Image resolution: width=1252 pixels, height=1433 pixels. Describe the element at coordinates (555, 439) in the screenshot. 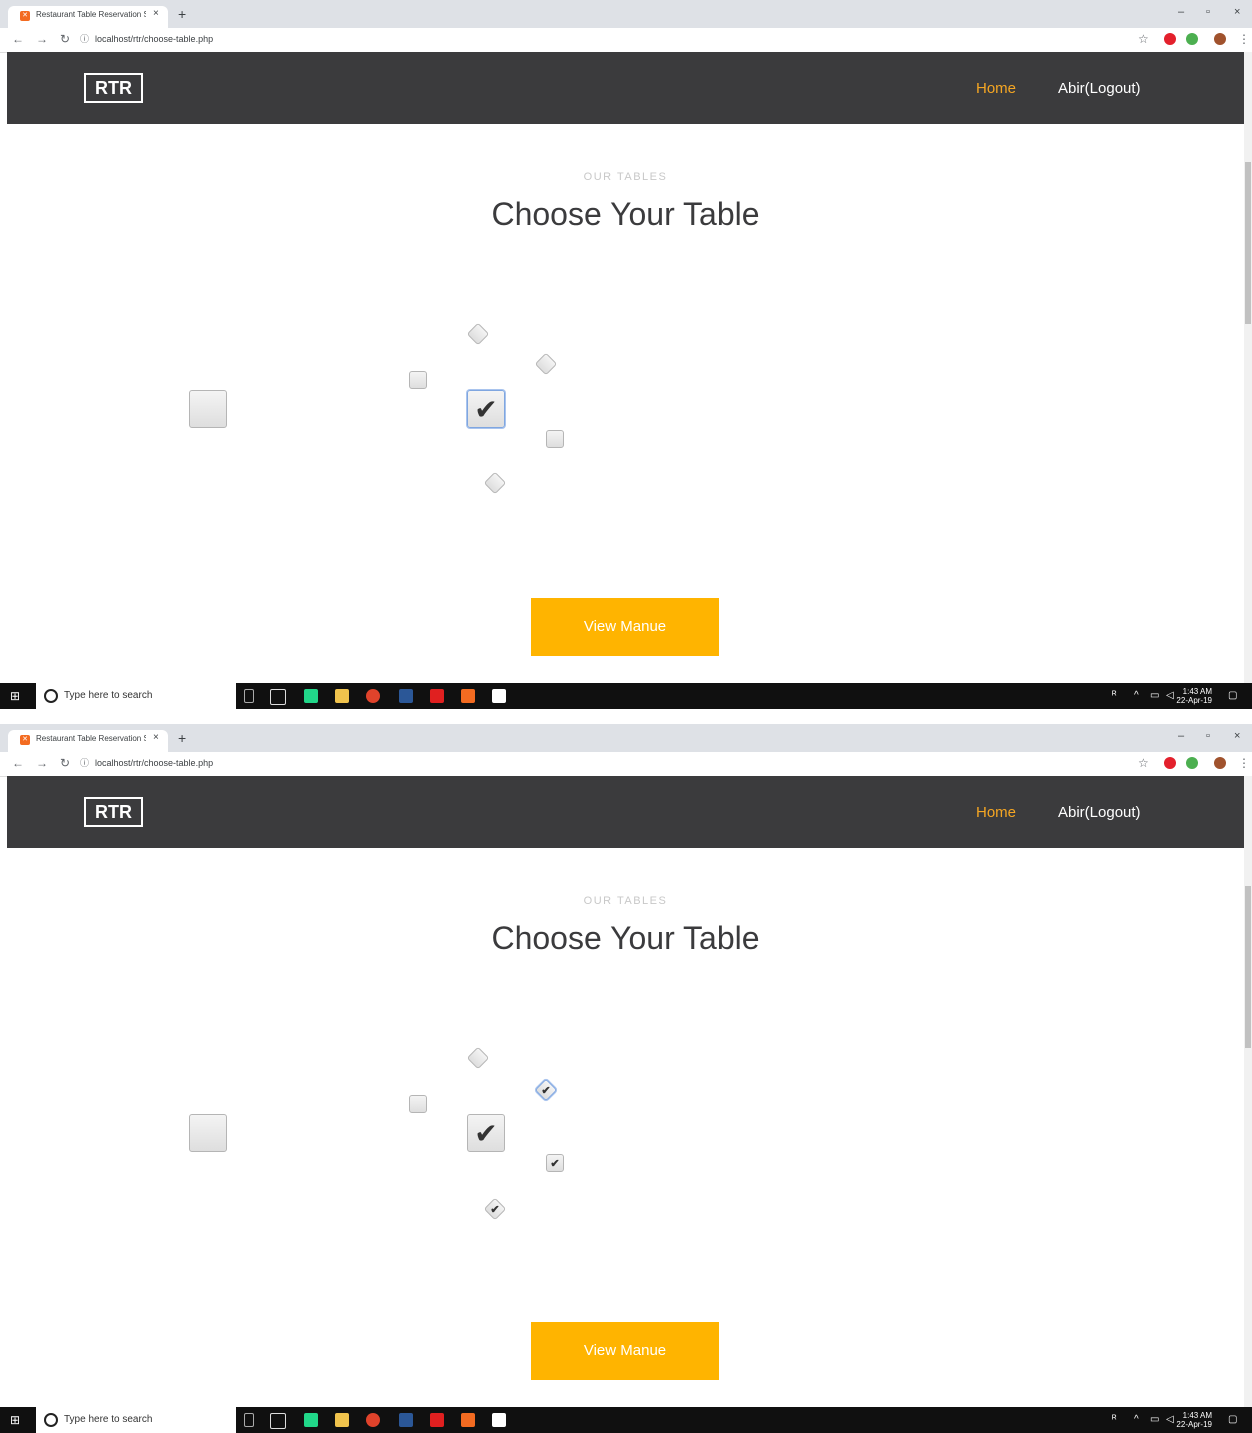

I see `table-right-square` at that location.